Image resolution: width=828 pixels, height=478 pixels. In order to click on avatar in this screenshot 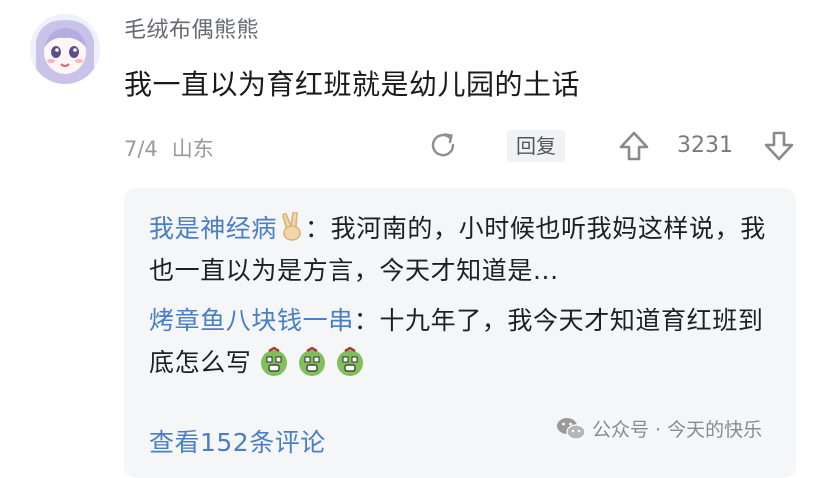, I will do `click(65, 49)`.